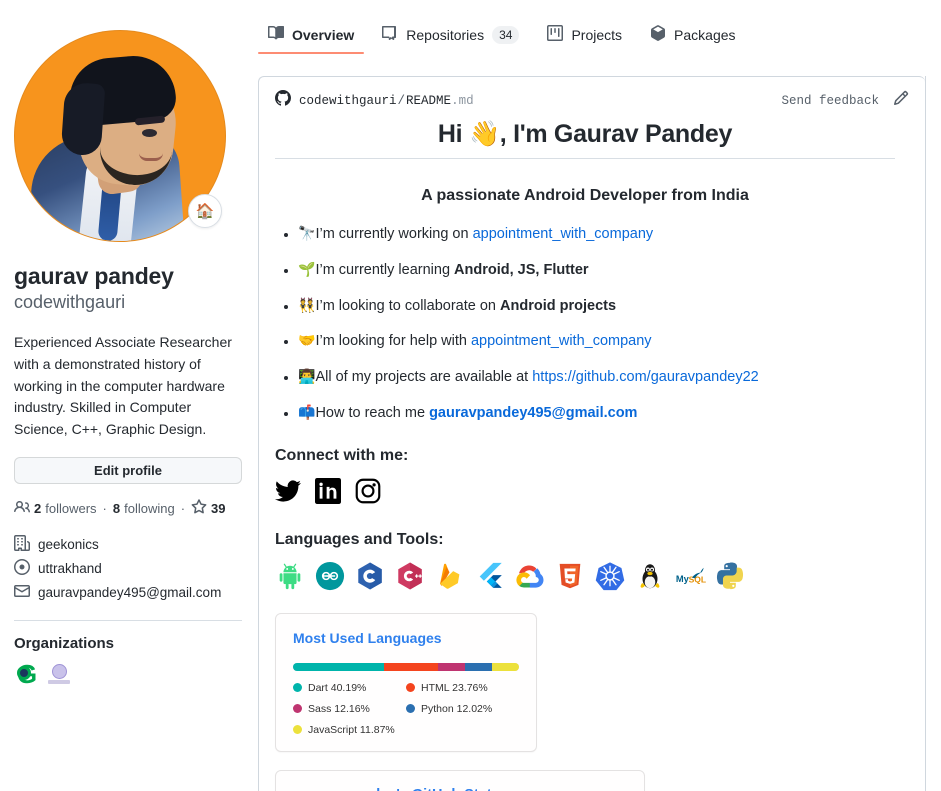 The width and height of the screenshot is (941, 791). I want to click on bullet-text: I’m currently working on, so click(394, 234).